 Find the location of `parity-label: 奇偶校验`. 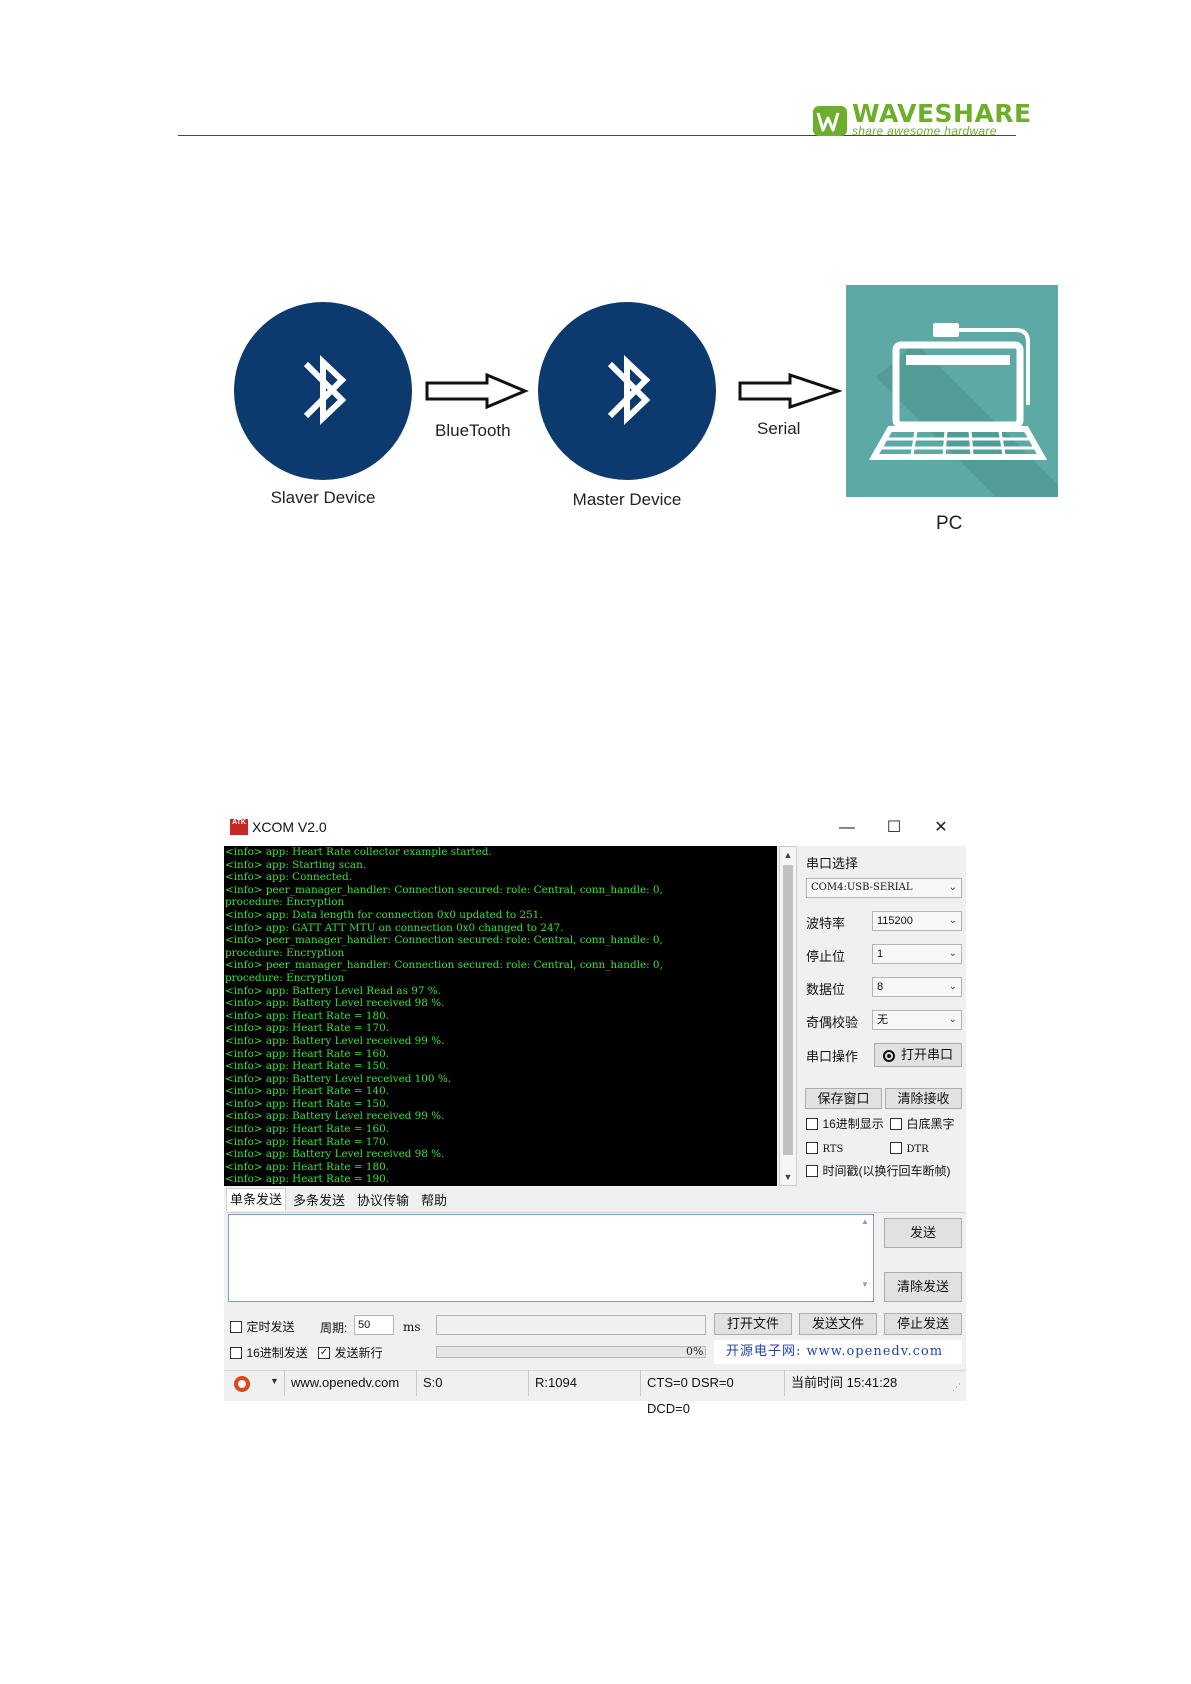

parity-label: 奇偶校验 is located at coordinates (832, 1022).